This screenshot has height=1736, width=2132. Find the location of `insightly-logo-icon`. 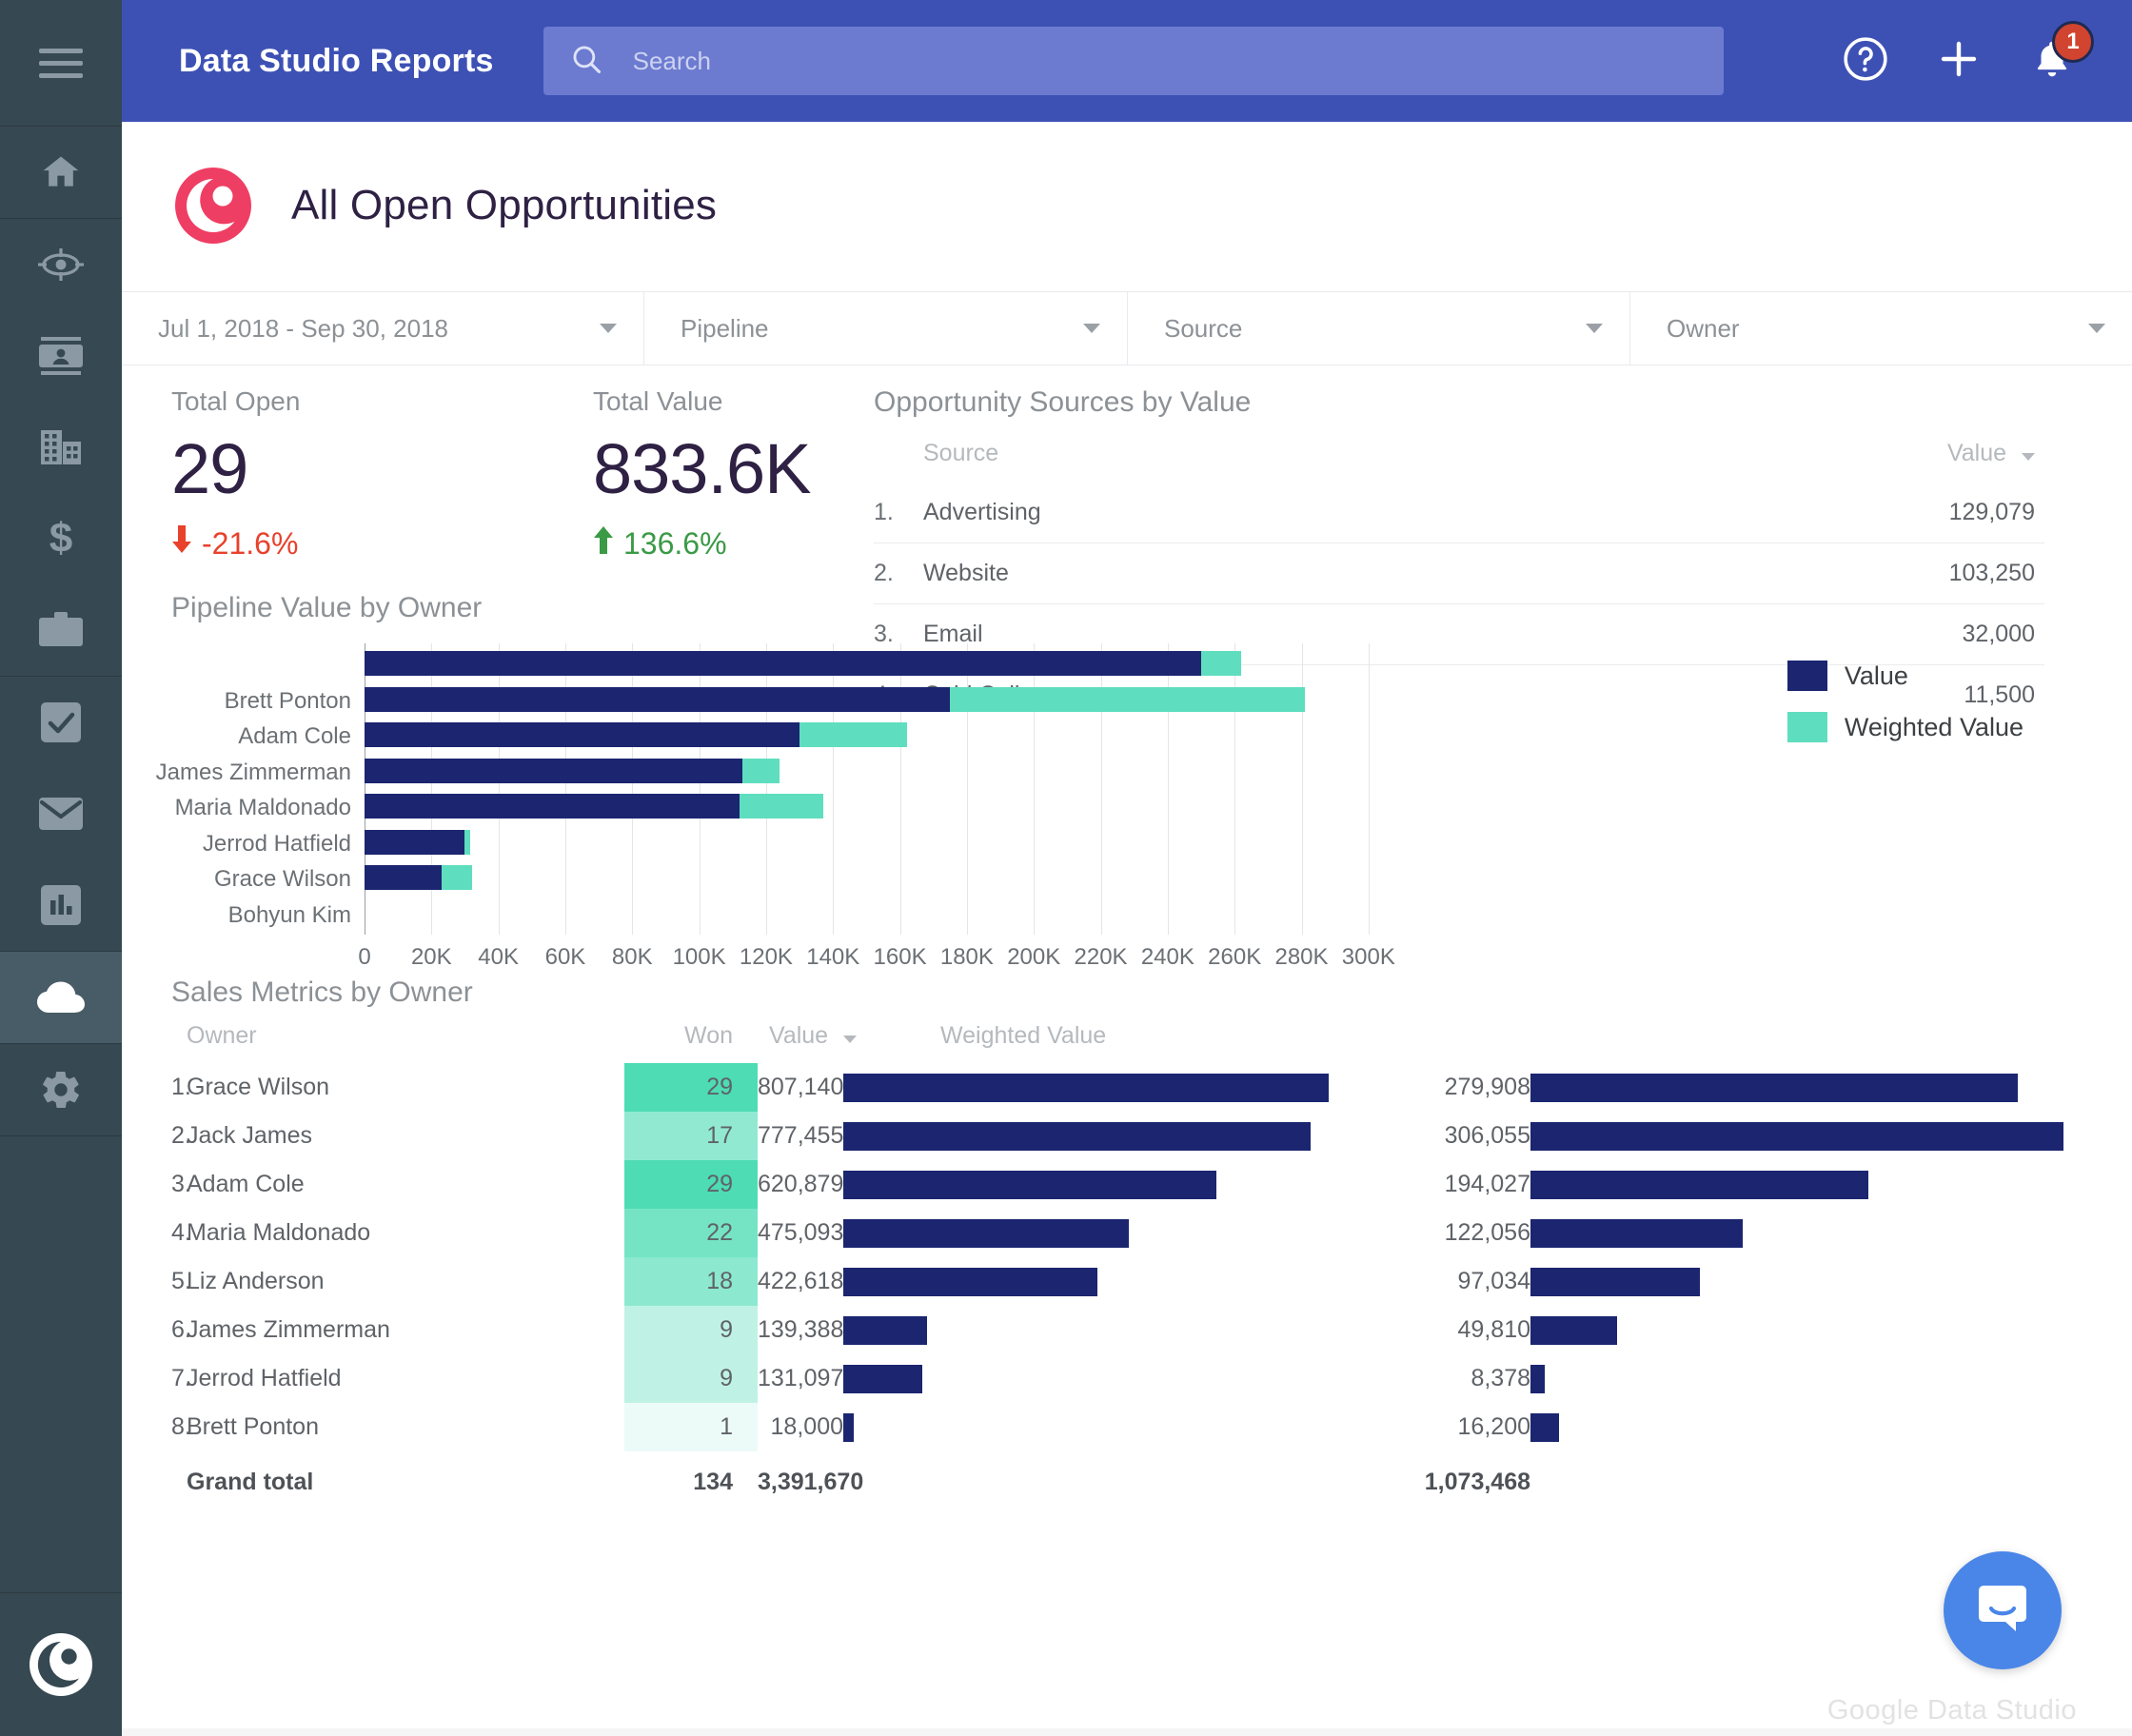

insightly-logo-icon is located at coordinates (61, 1664).